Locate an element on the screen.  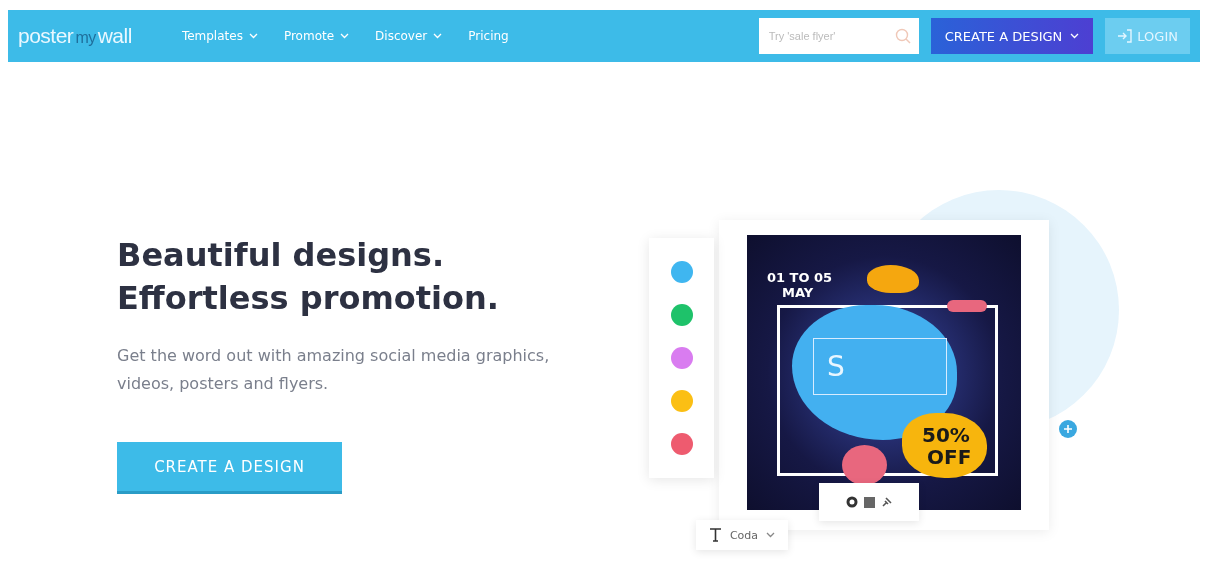
poster-letter: S is located at coordinates (836, 367).